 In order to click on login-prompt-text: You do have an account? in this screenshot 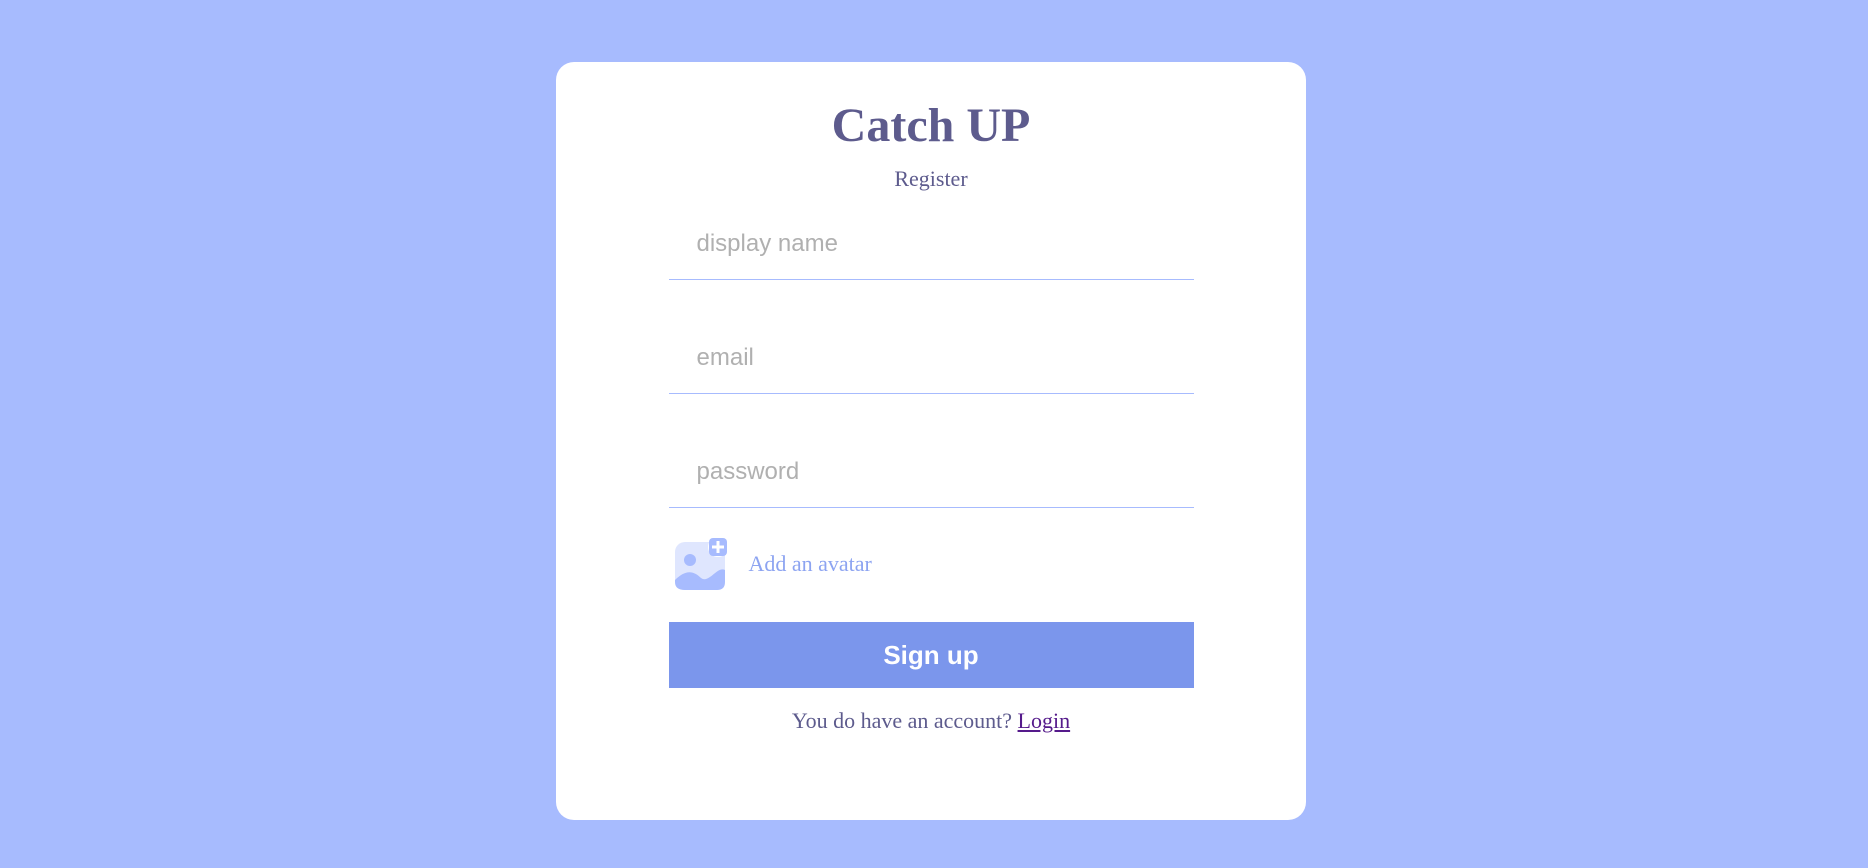, I will do `click(902, 720)`.